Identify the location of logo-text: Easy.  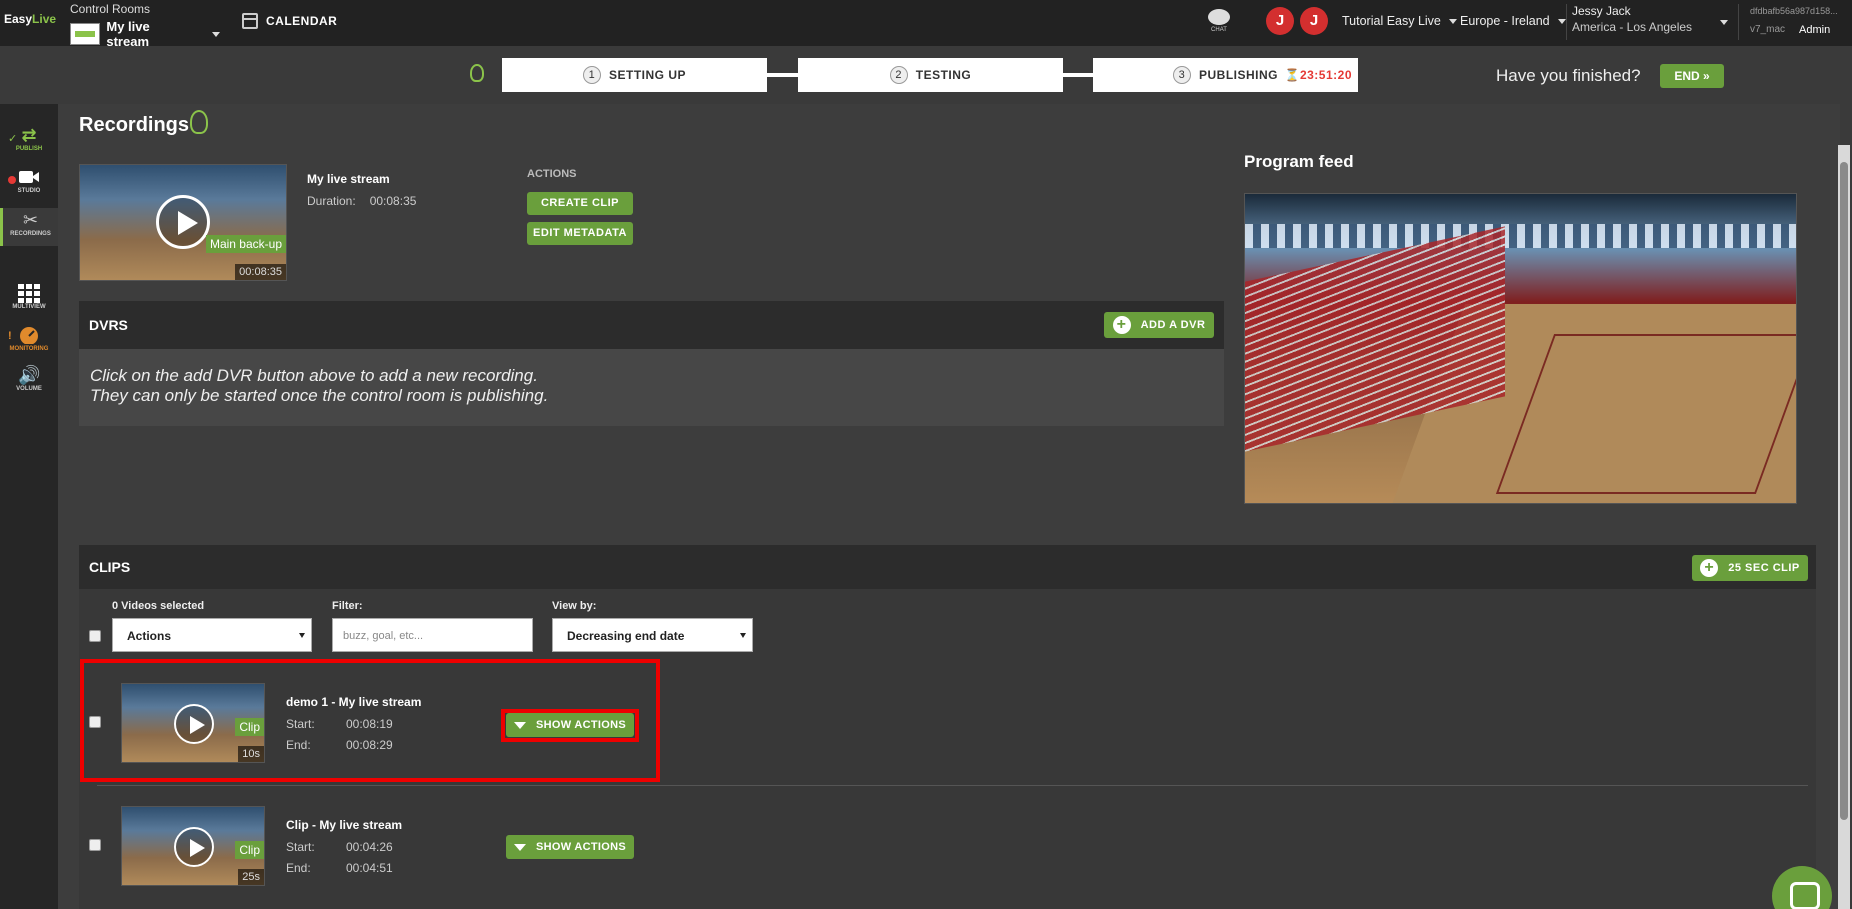
(18, 19).